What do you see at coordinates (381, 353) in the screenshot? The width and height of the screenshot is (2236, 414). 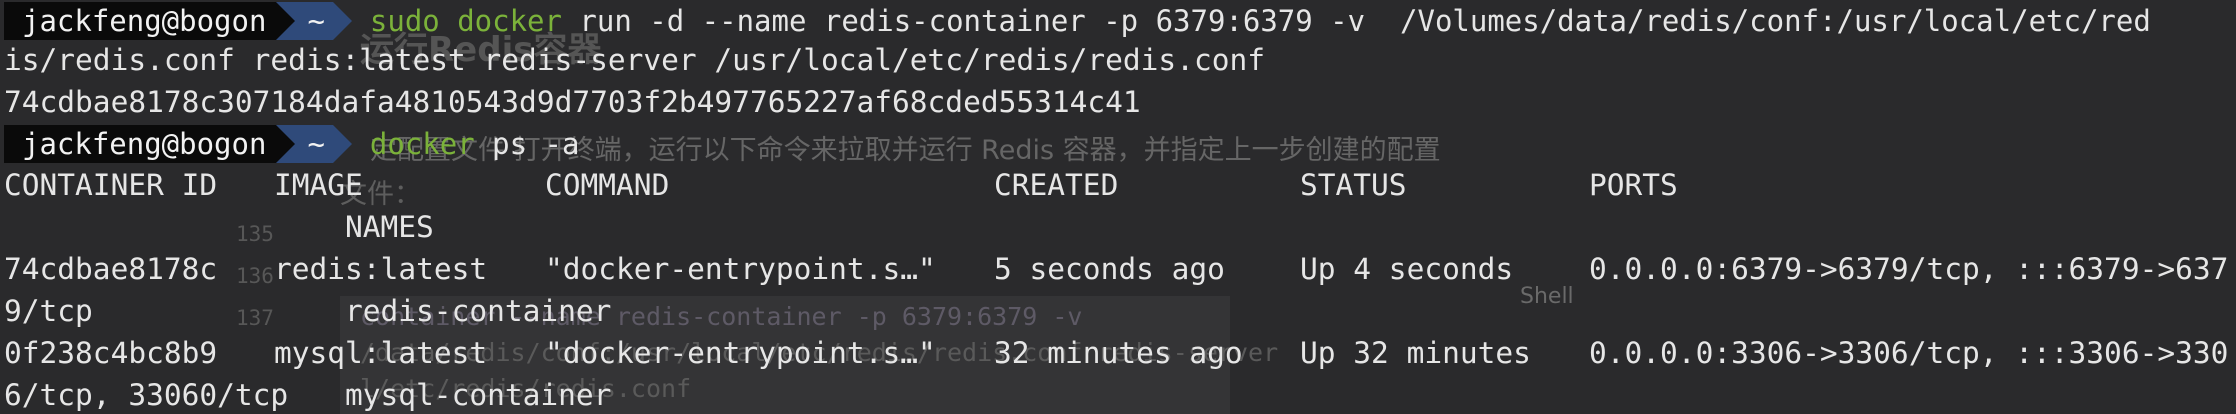 I see `cell-image: mysql:latest` at bounding box center [381, 353].